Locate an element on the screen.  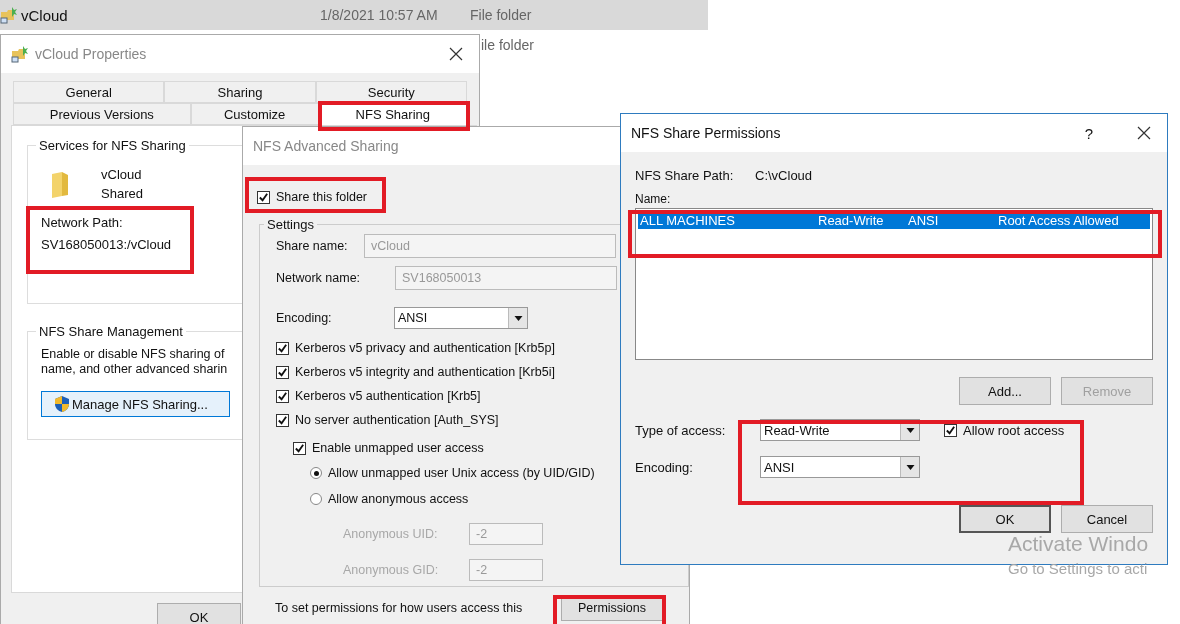
tab: Sharing is located at coordinates (240, 92).